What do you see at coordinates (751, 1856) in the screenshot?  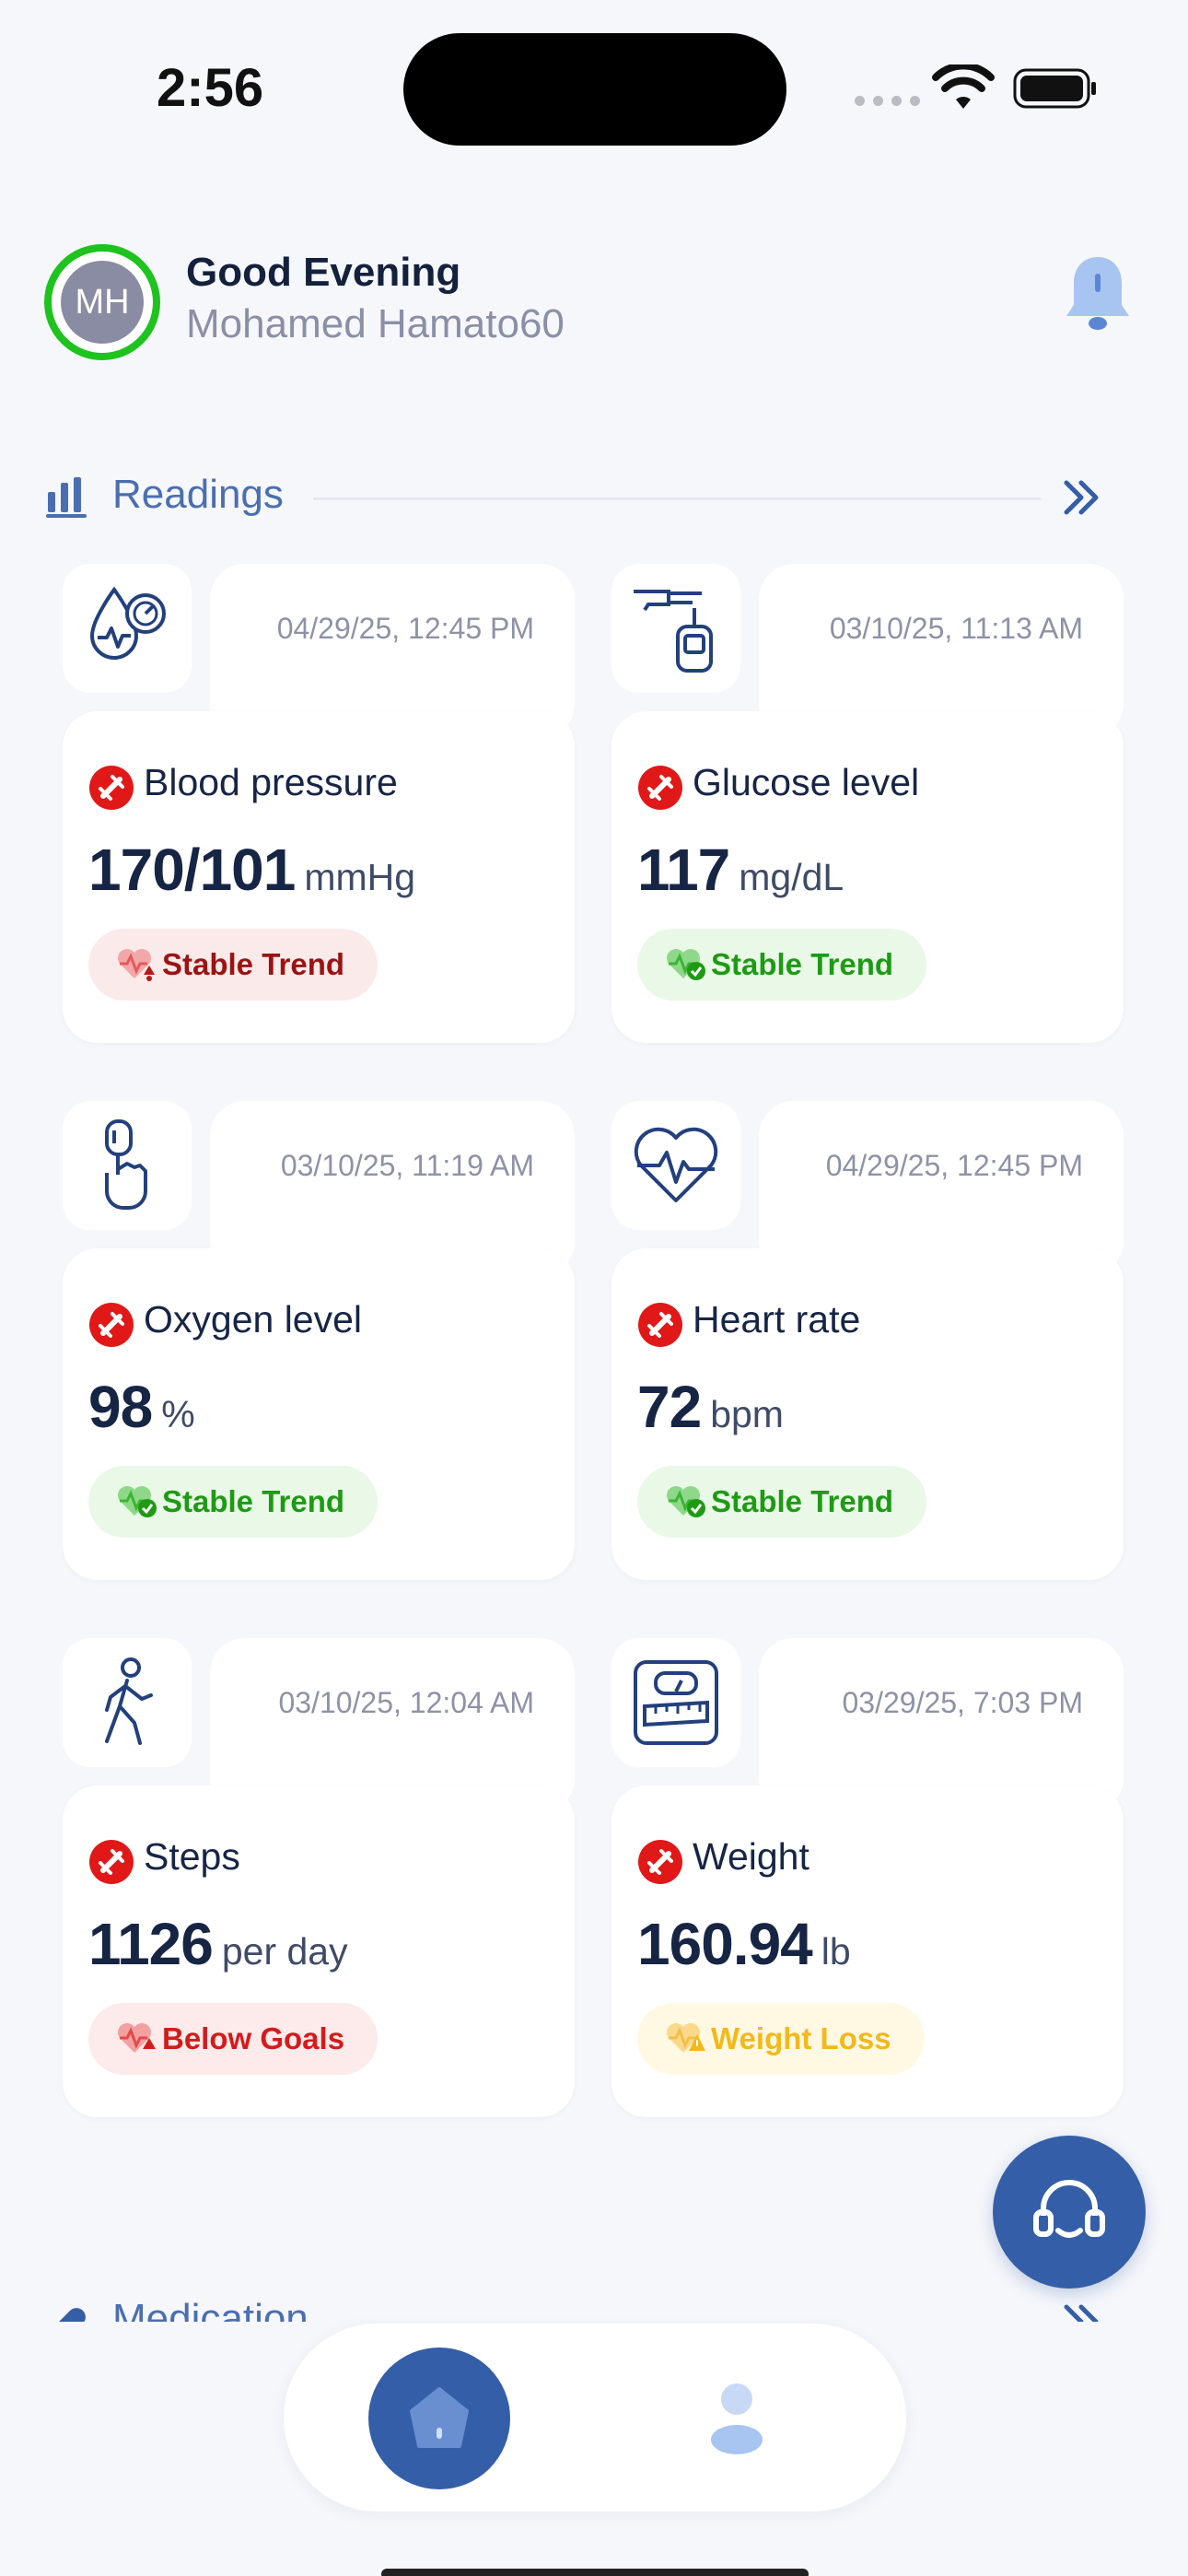 I see `reading-title: Weight` at bounding box center [751, 1856].